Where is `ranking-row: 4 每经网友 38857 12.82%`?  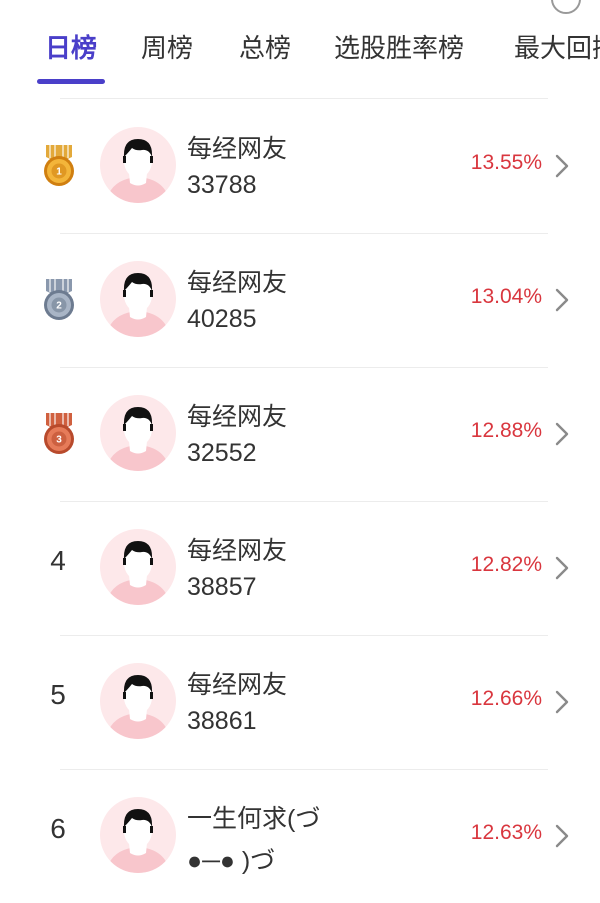 ranking-row: 4 每经网友 38857 12.82% is located at coordinates (300, 568).